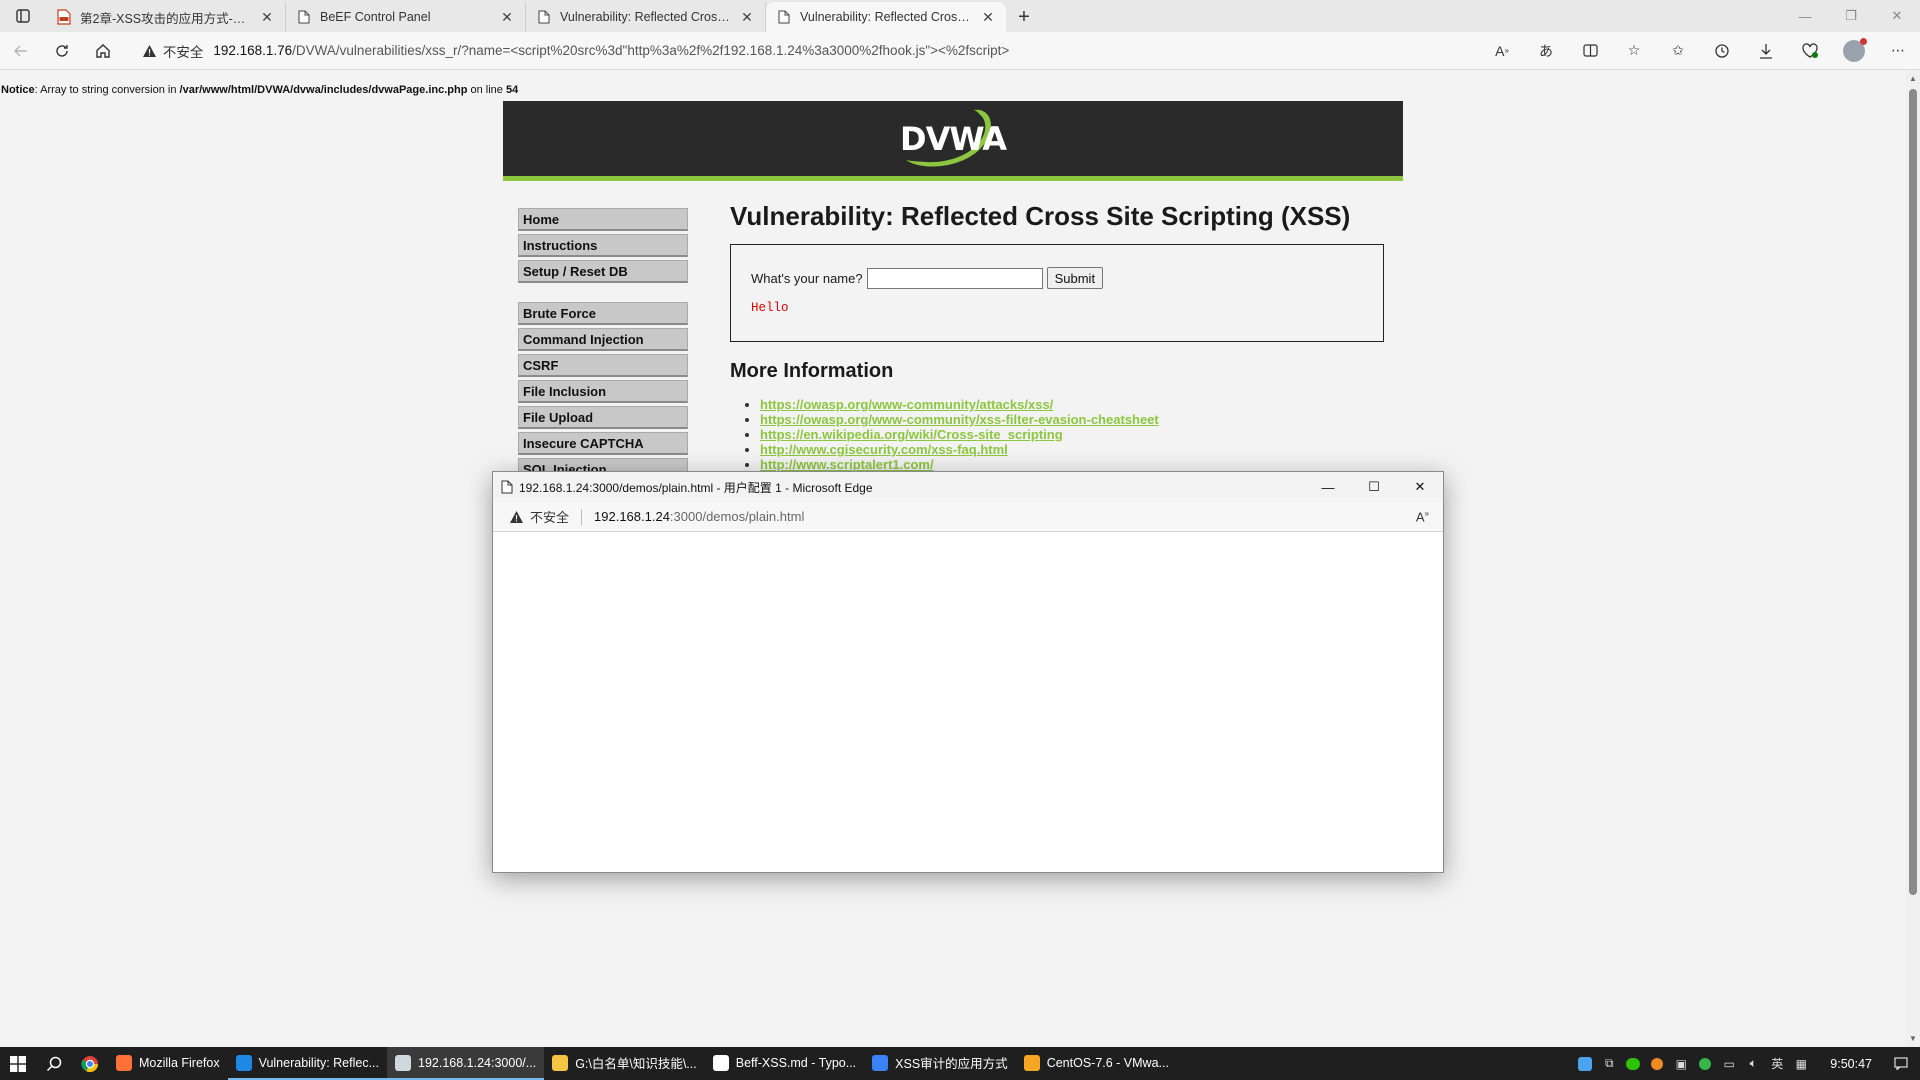 This screenshot has width=1920, height=1080. I want to click on refresh-button, so click(61, 51).